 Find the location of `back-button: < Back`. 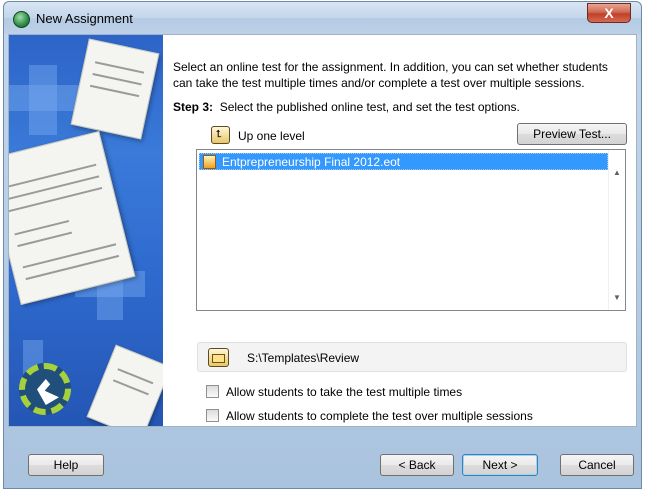

back-button: < Back is located at coordinates (417, 465).